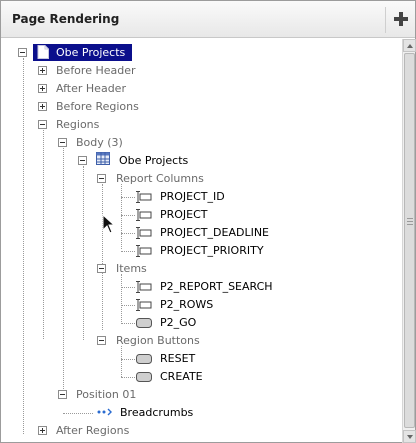 This screenshot has width=416, height=443. Describe the element at coordinates (214, 233) in the screenshot. I see `tree-node-column: PROJECT_DEADLINE` at that location.